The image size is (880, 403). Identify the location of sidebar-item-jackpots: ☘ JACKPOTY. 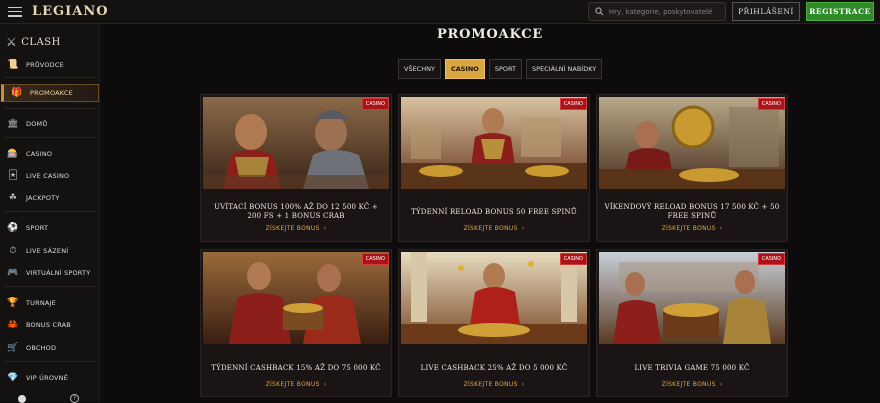
(50, 198).